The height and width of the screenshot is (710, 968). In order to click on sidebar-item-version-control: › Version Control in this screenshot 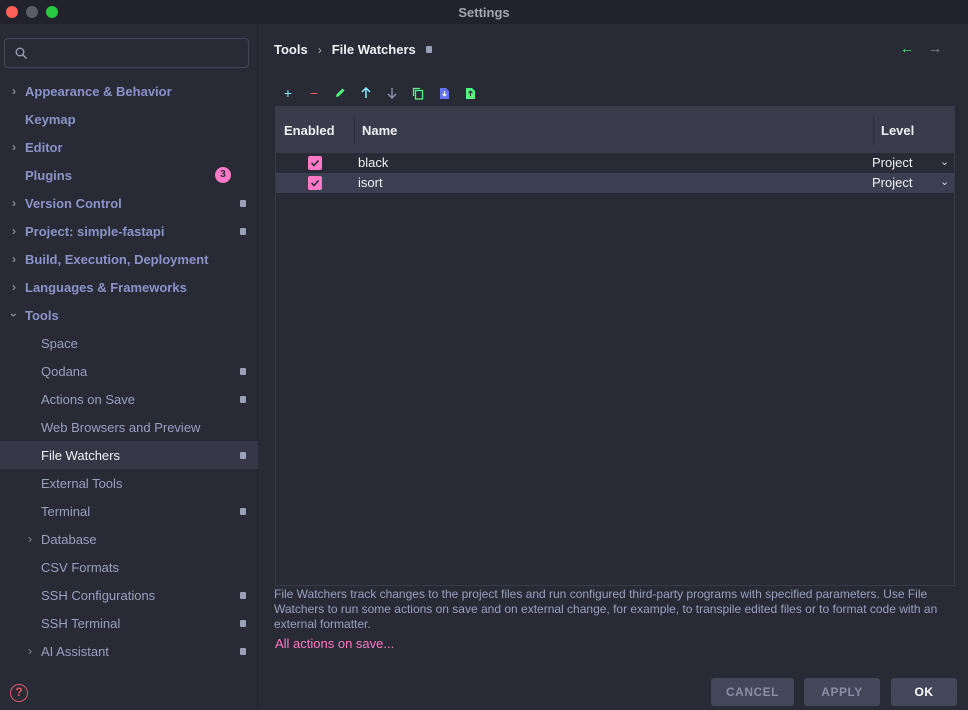, I will do `click(129, 203)`.